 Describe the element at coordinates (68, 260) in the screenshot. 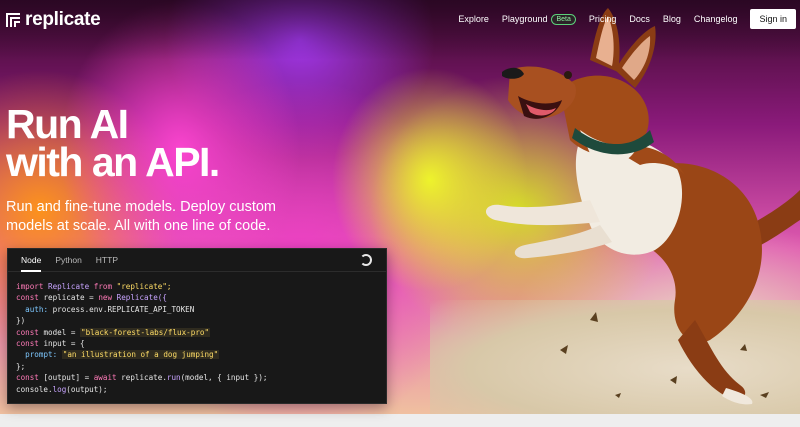

I see `tab-python: Python` at that location.